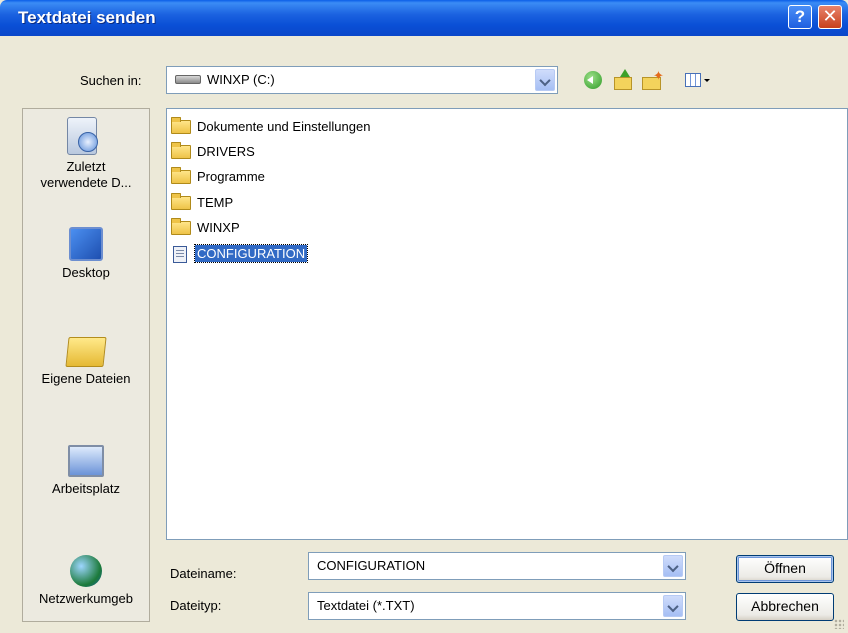 Image resolution: width=848 pixels, height=633 pixels. What do you see at coordinates (188, 79) in the screenshot?
I see `drive-icon` at bounding box center [188, 79].